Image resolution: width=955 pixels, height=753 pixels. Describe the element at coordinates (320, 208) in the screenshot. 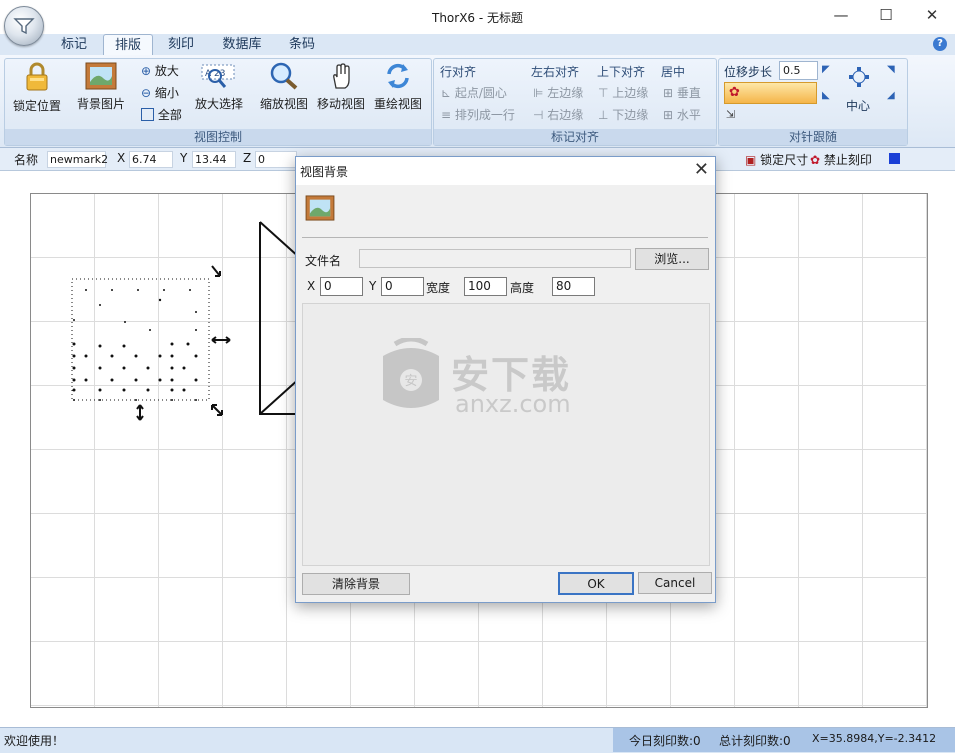

I see `picture-icon` at that location.